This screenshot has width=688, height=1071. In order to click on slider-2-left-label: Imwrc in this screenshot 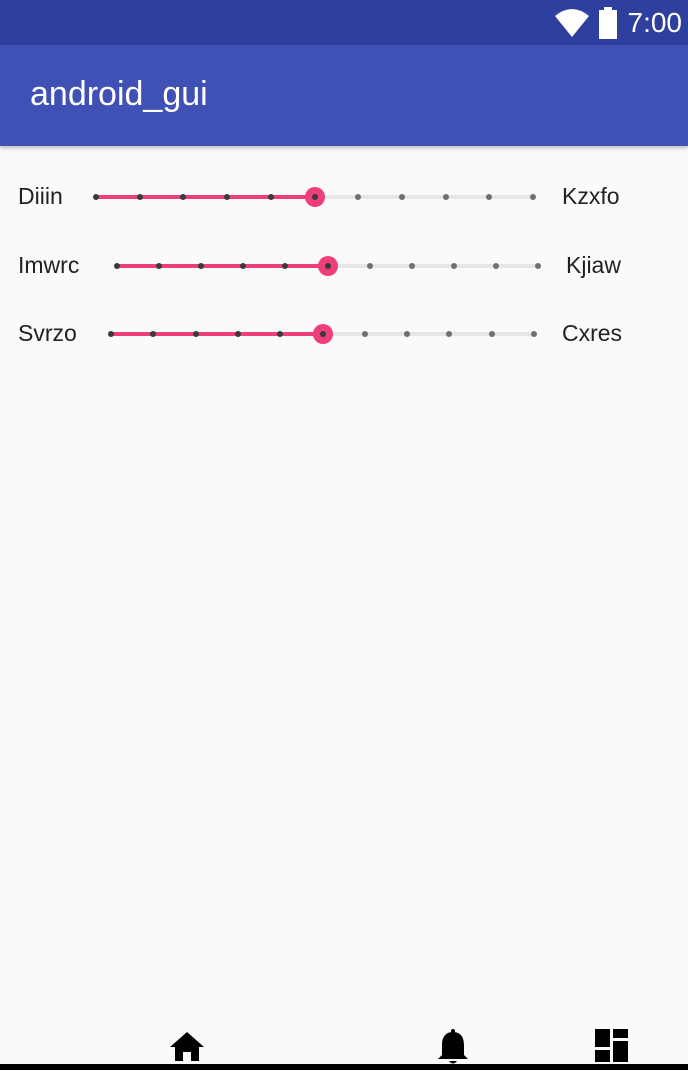, I will do `click(49, 265)`.